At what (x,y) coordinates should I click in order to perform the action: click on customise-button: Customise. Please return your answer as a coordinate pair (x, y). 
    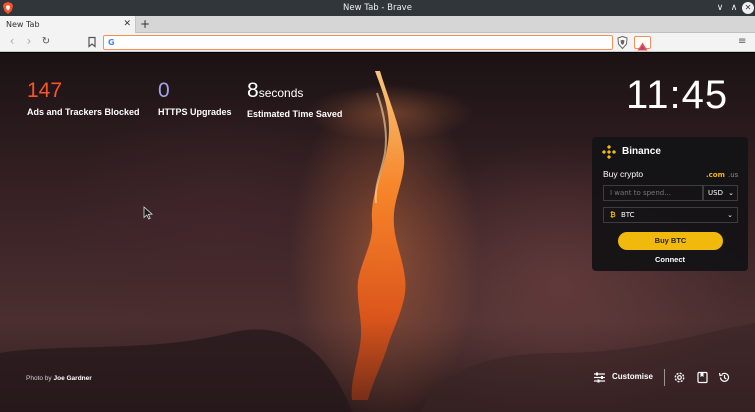
    Looking at the image, I should click on (632, 376).